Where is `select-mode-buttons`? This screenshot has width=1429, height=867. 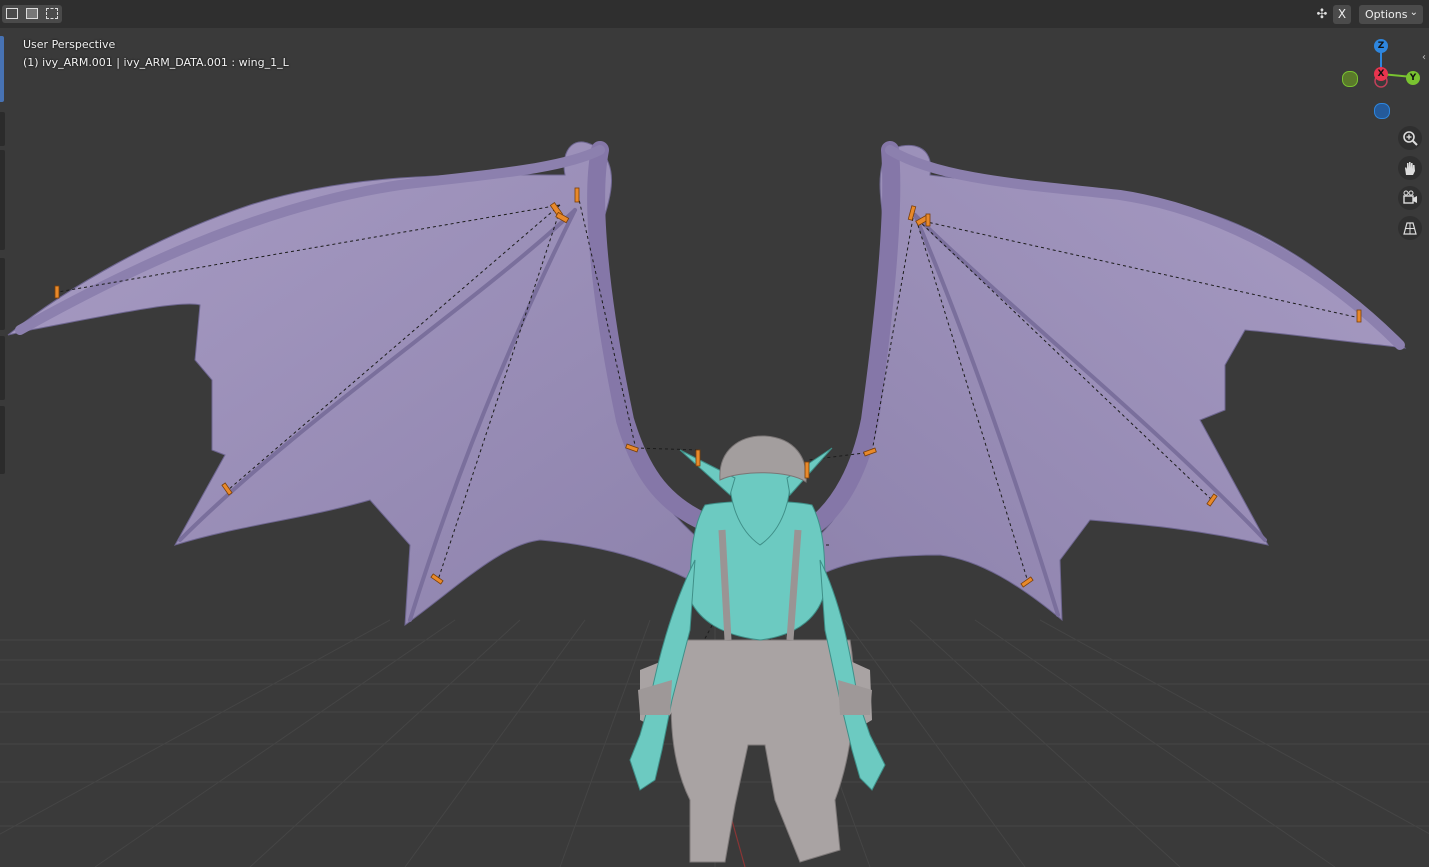 select-mode-buttons is located at coordinates (32, 14).